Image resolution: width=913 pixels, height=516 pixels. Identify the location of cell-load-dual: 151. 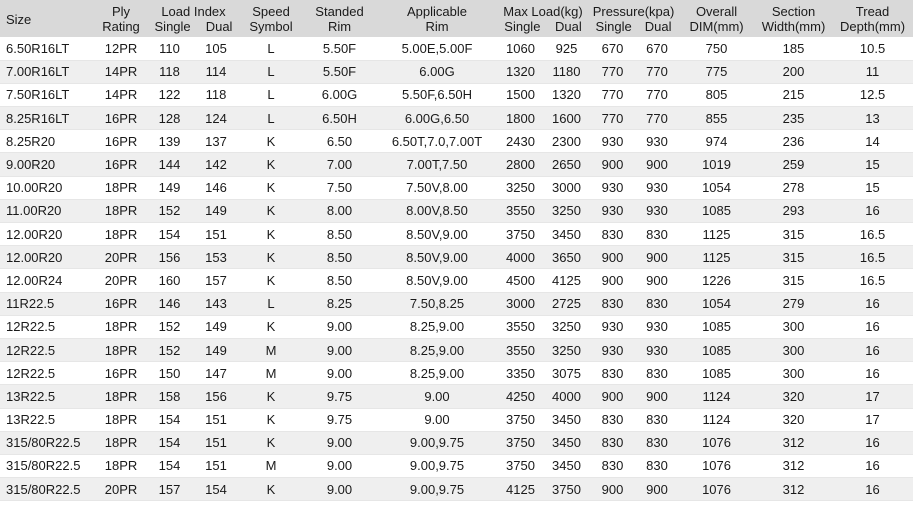
(216, 420).